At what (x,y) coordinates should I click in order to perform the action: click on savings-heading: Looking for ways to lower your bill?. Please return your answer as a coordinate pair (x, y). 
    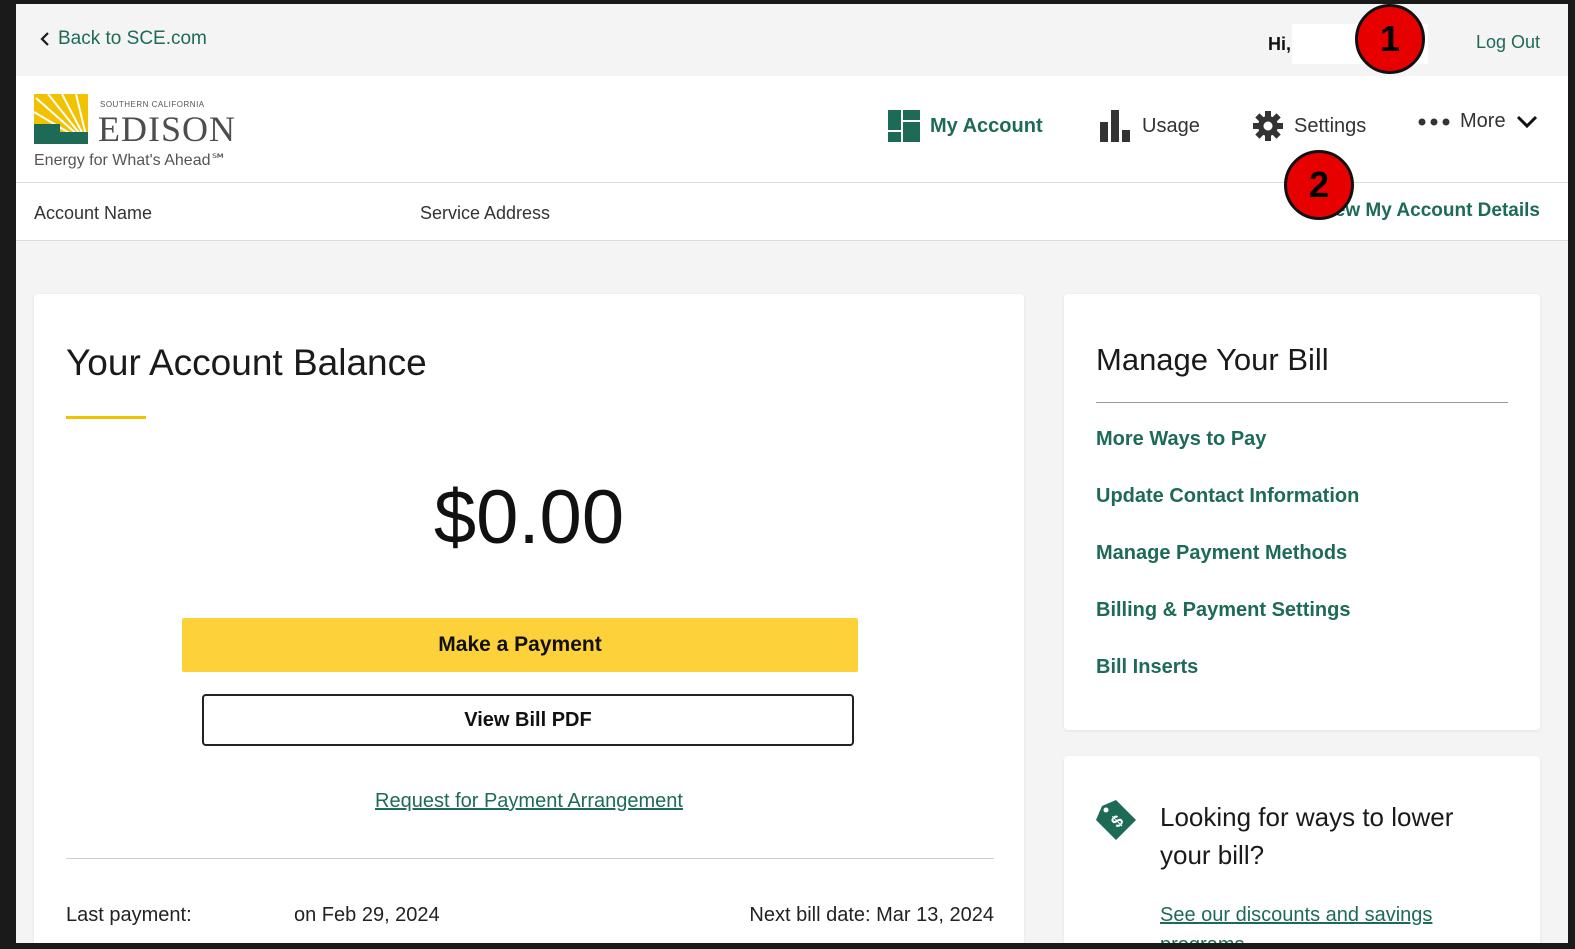
    Looking at the image, I should click on (1307, 836).